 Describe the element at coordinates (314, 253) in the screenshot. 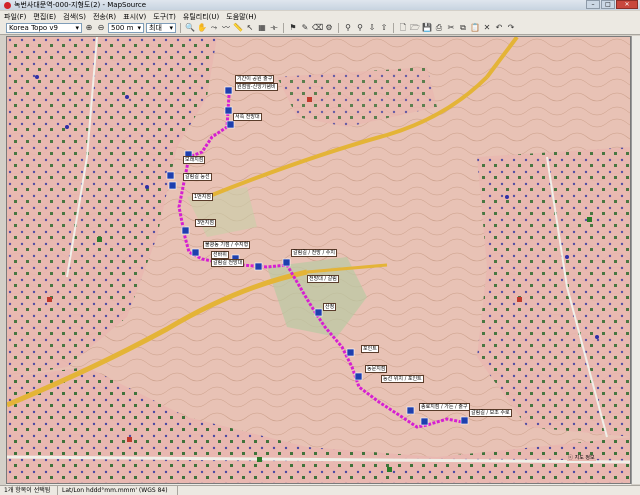

I see `waypoint-label: 갈림길 / 전망 / 수지` at that location.